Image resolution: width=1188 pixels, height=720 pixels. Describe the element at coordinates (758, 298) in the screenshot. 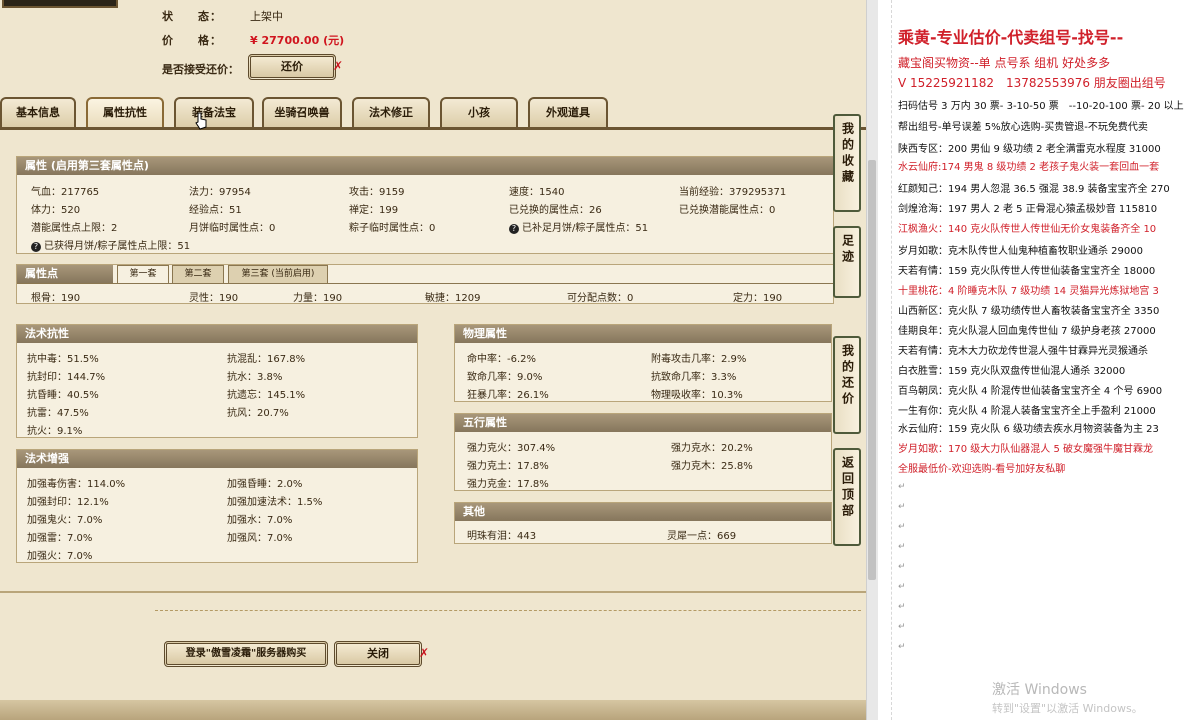

I see `points-endurance: 定力：190` at that location.